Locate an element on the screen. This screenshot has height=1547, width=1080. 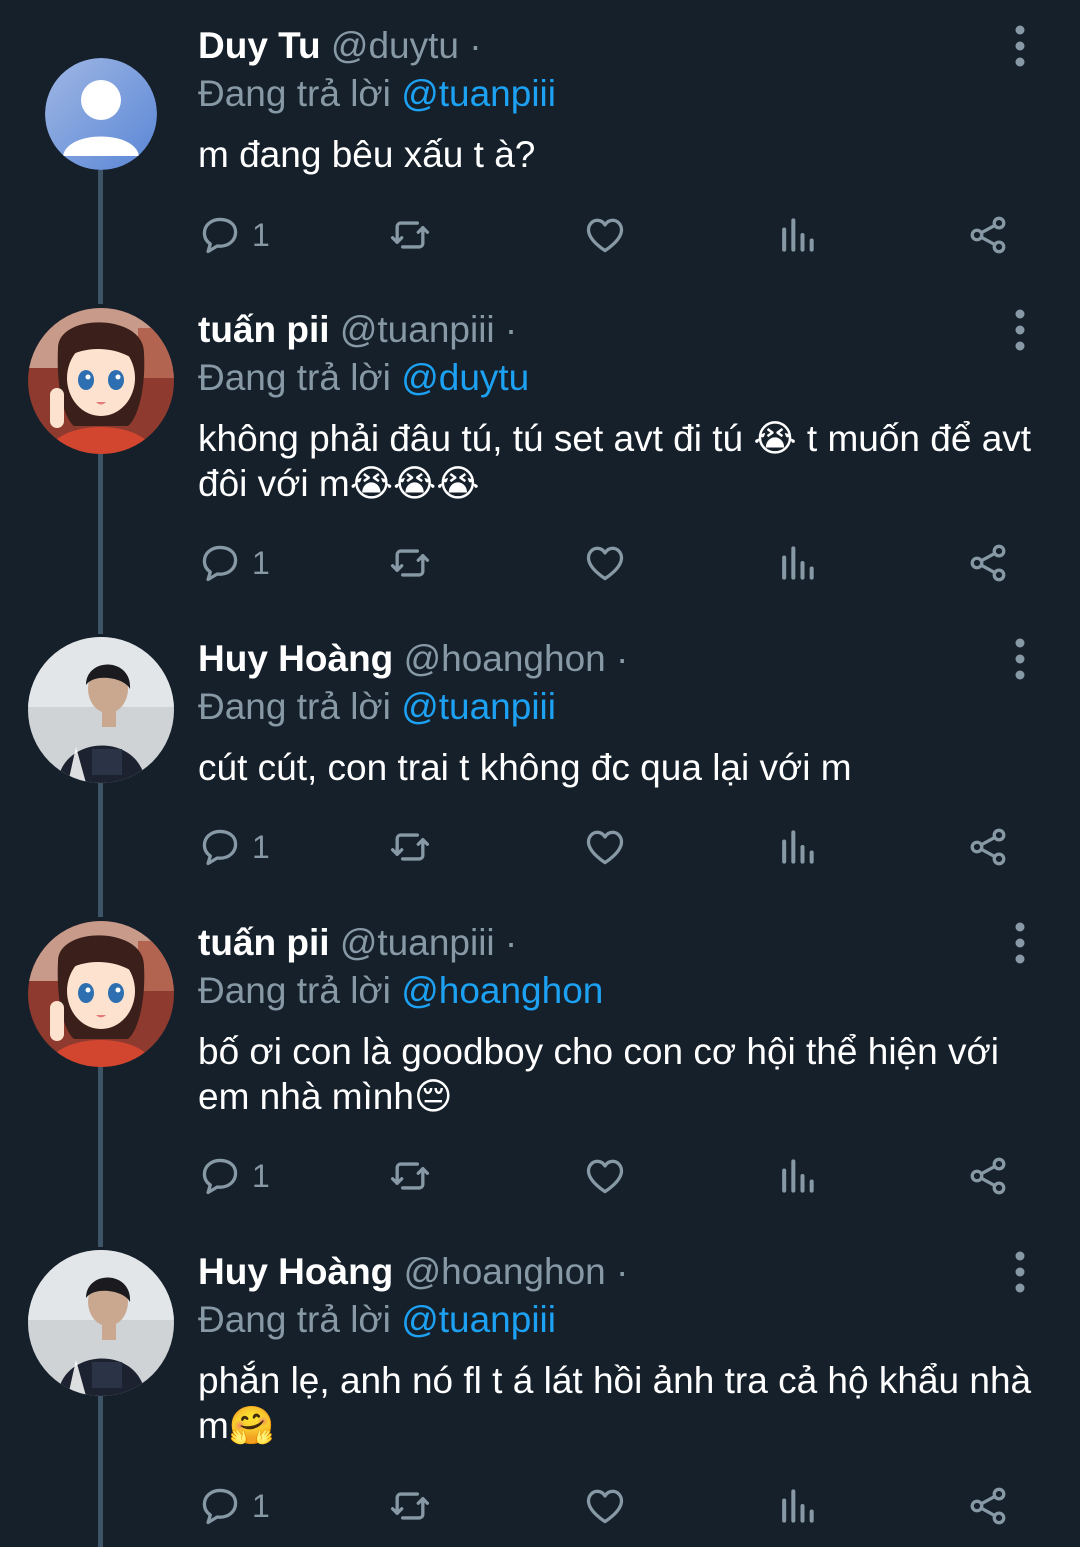
display-name: Duy Tu is located at coordinates (259, 45).